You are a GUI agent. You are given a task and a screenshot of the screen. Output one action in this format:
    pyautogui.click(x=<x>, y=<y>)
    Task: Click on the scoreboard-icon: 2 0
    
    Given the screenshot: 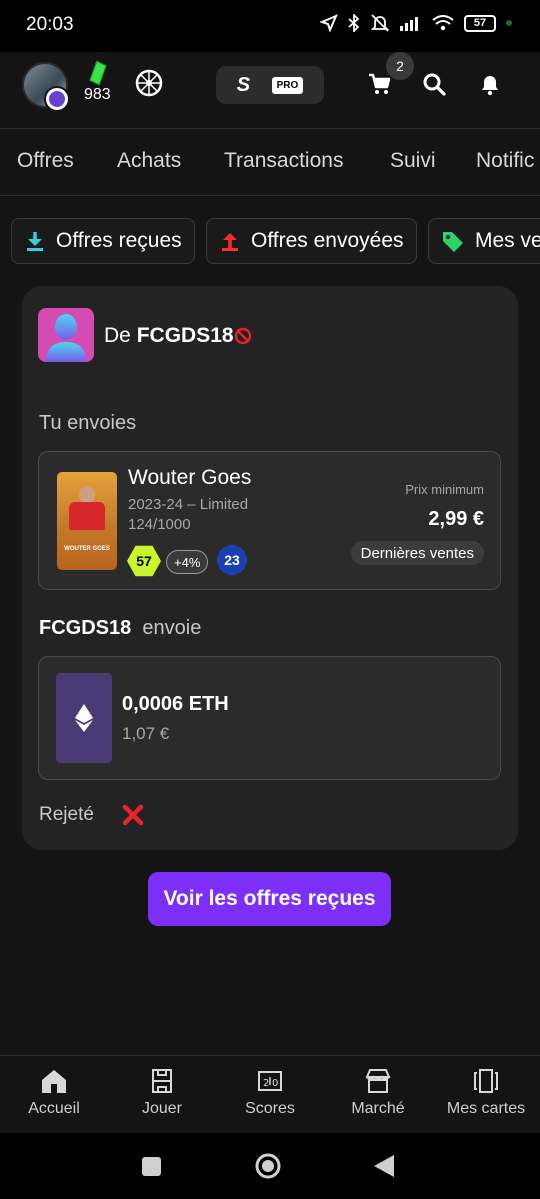 What is the action you would take?
    pyautogui.click(x=270, y=1081)
    